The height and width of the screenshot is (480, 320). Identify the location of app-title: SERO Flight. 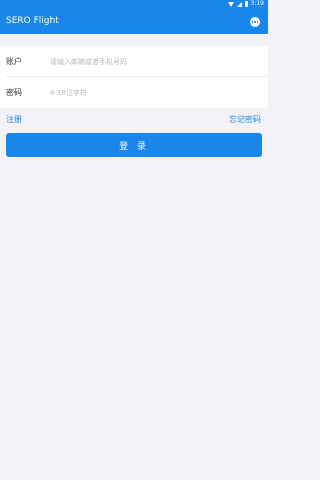
(32, 21).